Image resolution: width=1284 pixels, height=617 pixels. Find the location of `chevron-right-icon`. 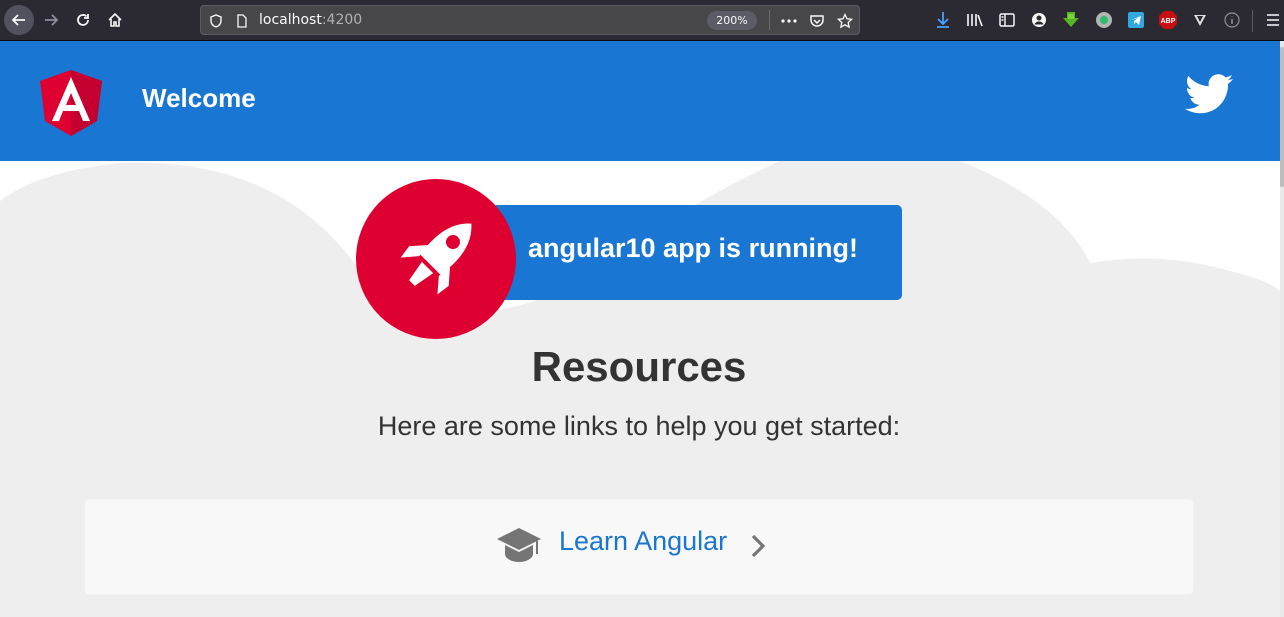

chevron-right-icon is located at coordinates (758, 546).